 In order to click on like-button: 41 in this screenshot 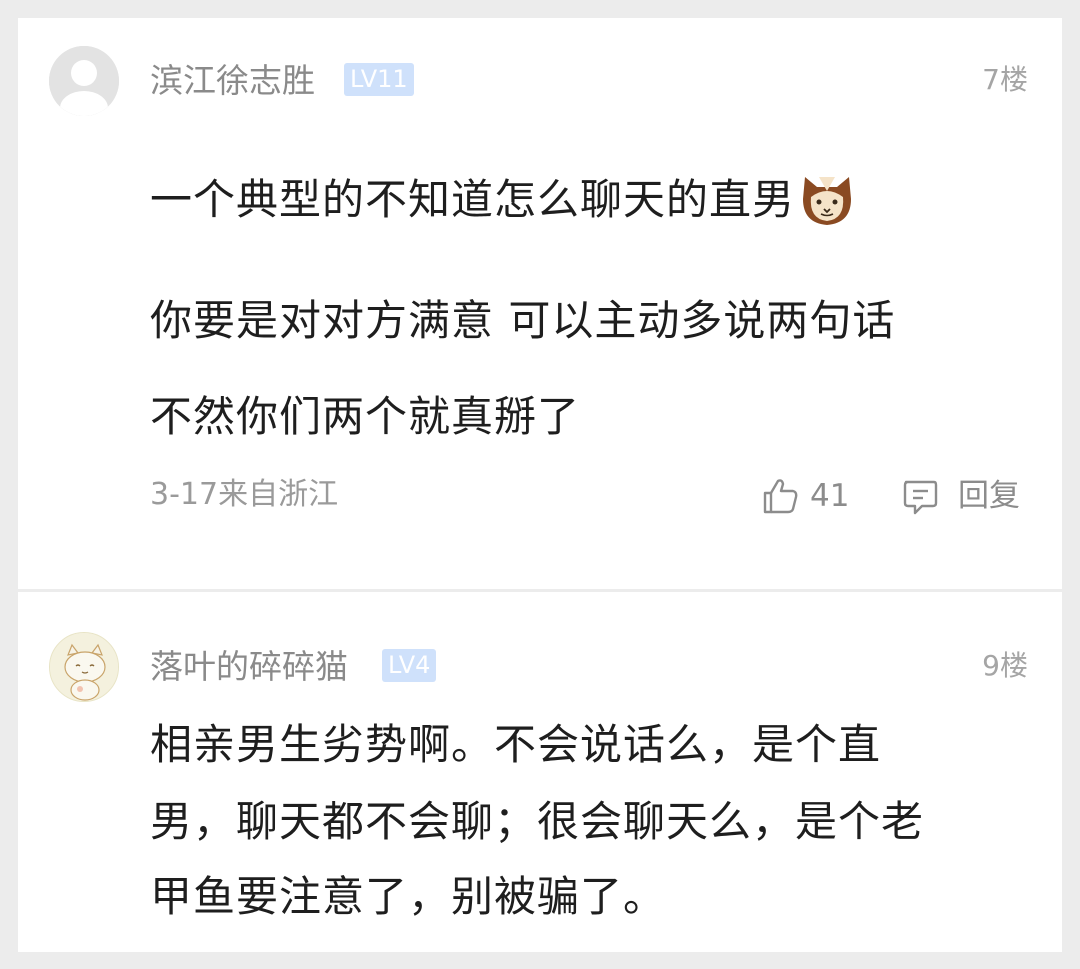, I will do `click(804, 496)`.